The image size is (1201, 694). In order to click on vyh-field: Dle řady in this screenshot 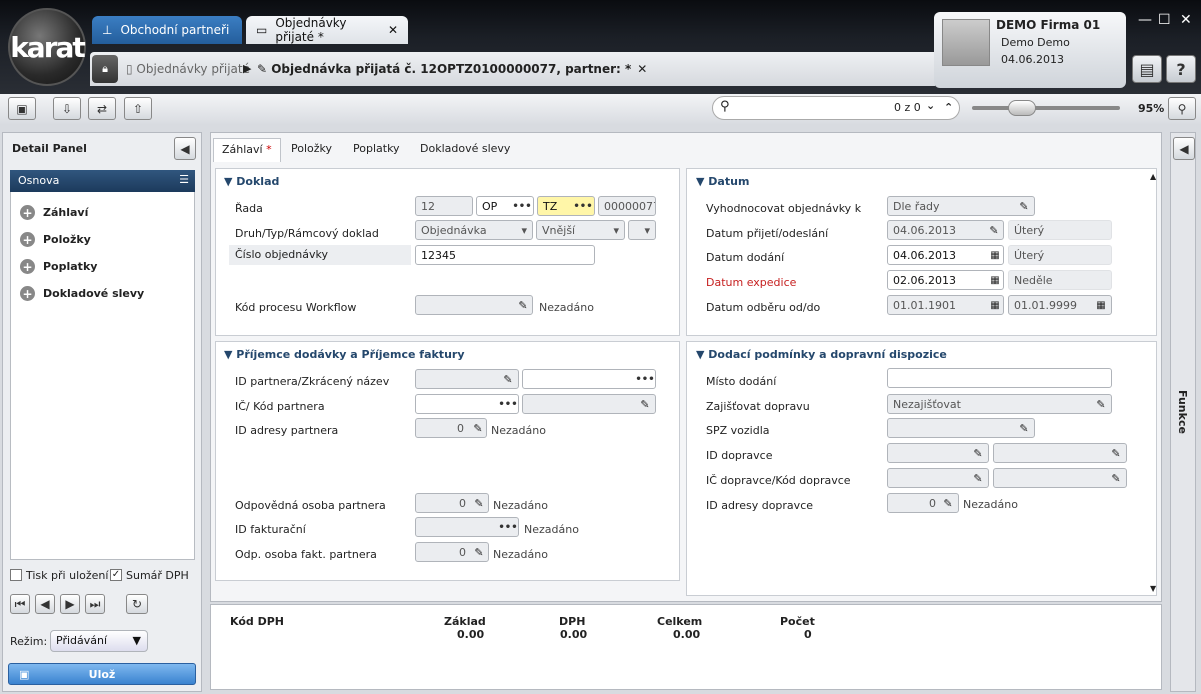, I will do `click(961, 206)`.